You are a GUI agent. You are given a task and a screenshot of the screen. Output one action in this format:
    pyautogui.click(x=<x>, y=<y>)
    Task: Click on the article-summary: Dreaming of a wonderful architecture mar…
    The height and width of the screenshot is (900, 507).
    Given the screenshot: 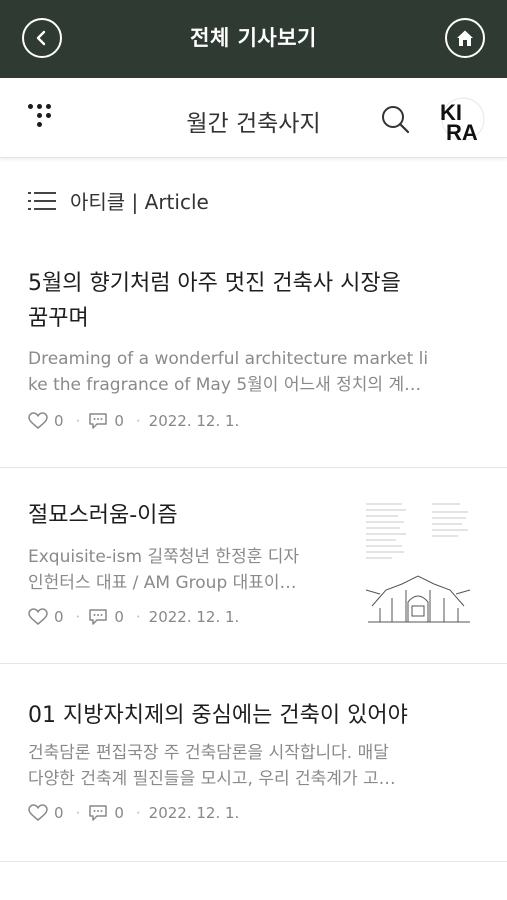 What is the action you would take?
    pyautogui.click(x=228, y=372)
    